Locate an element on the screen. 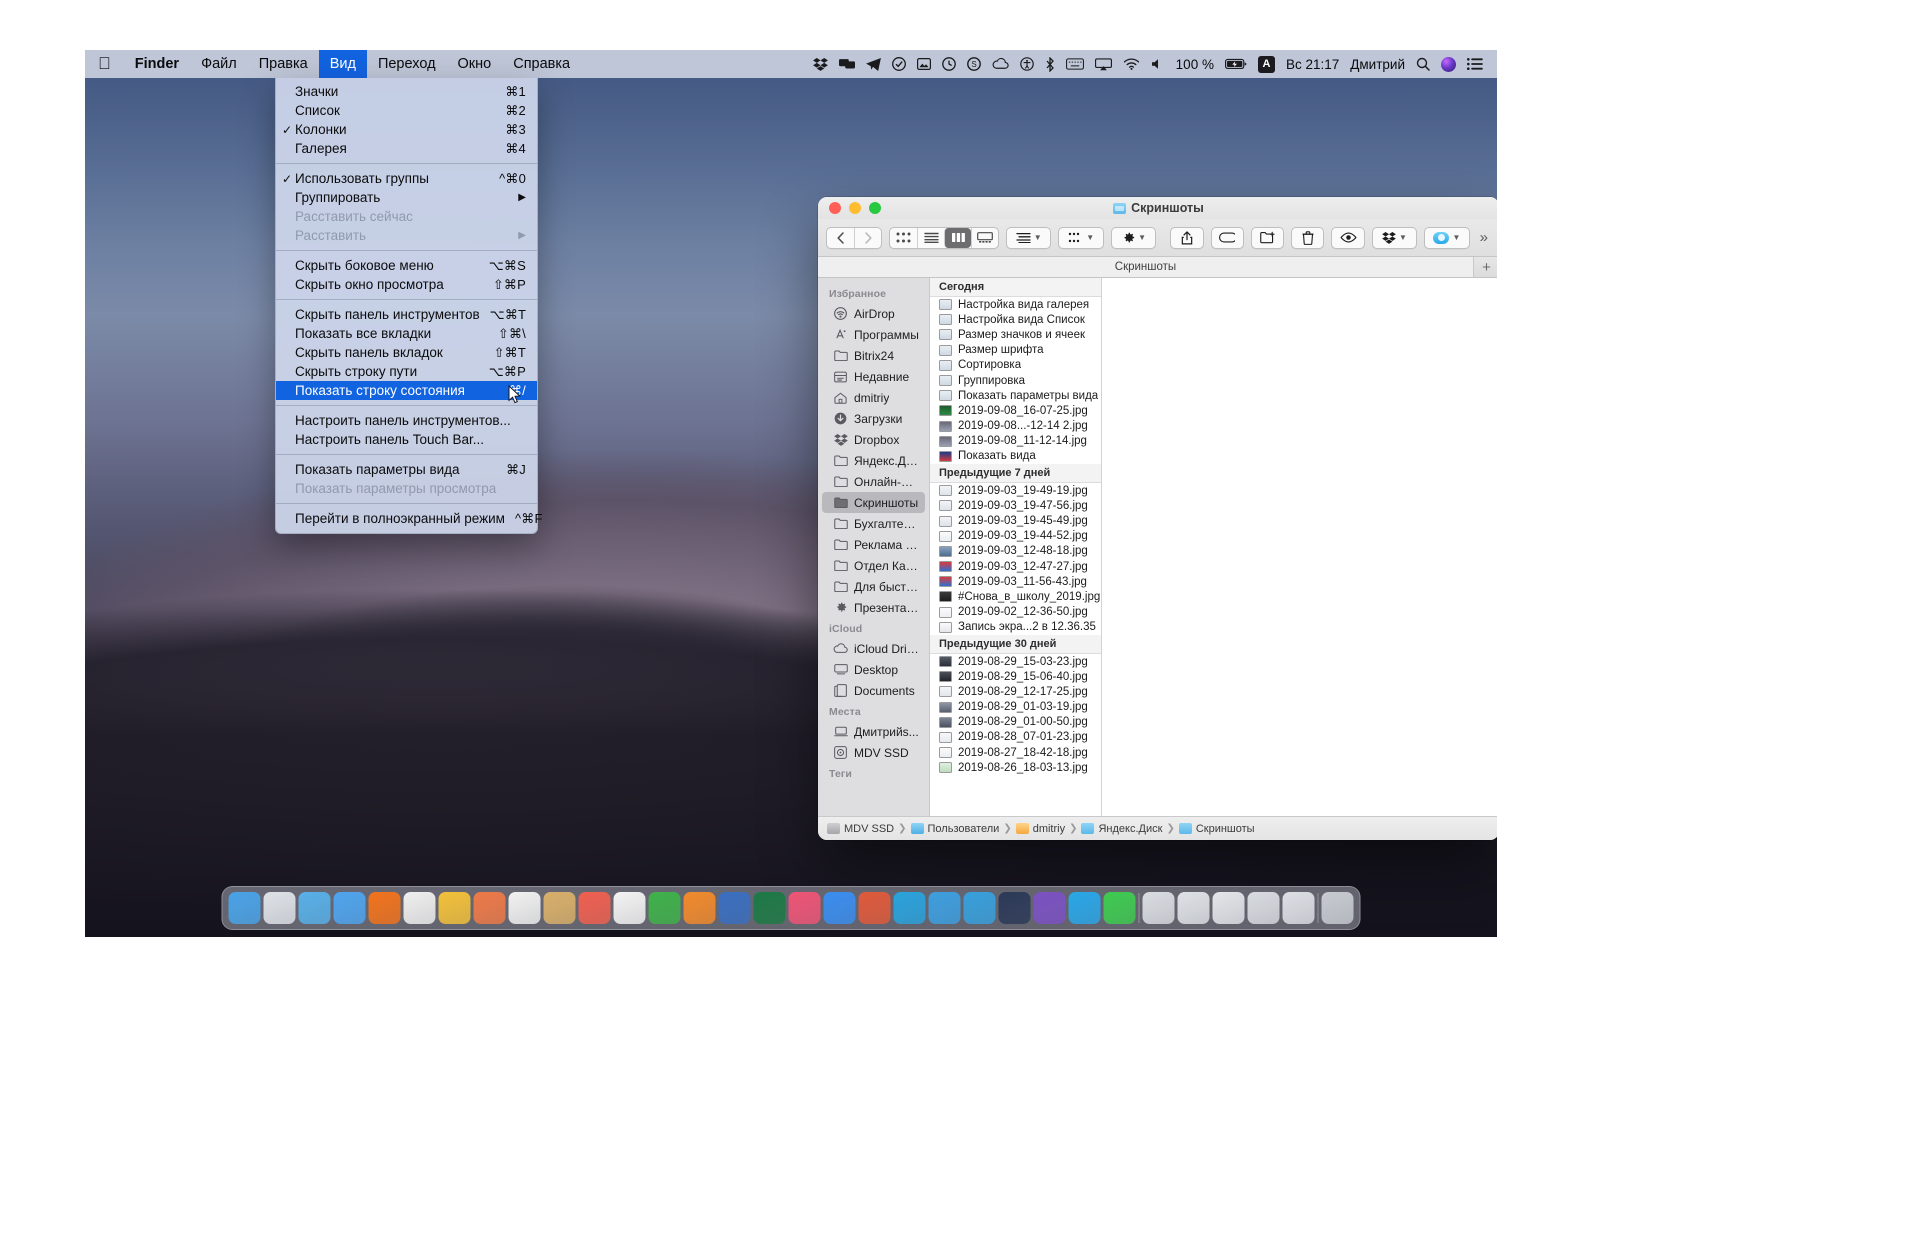 The width and height of the screenshot is (1920, 1237). dock-item-screenshots-stack-icon is located at coordinates (1228, 908).